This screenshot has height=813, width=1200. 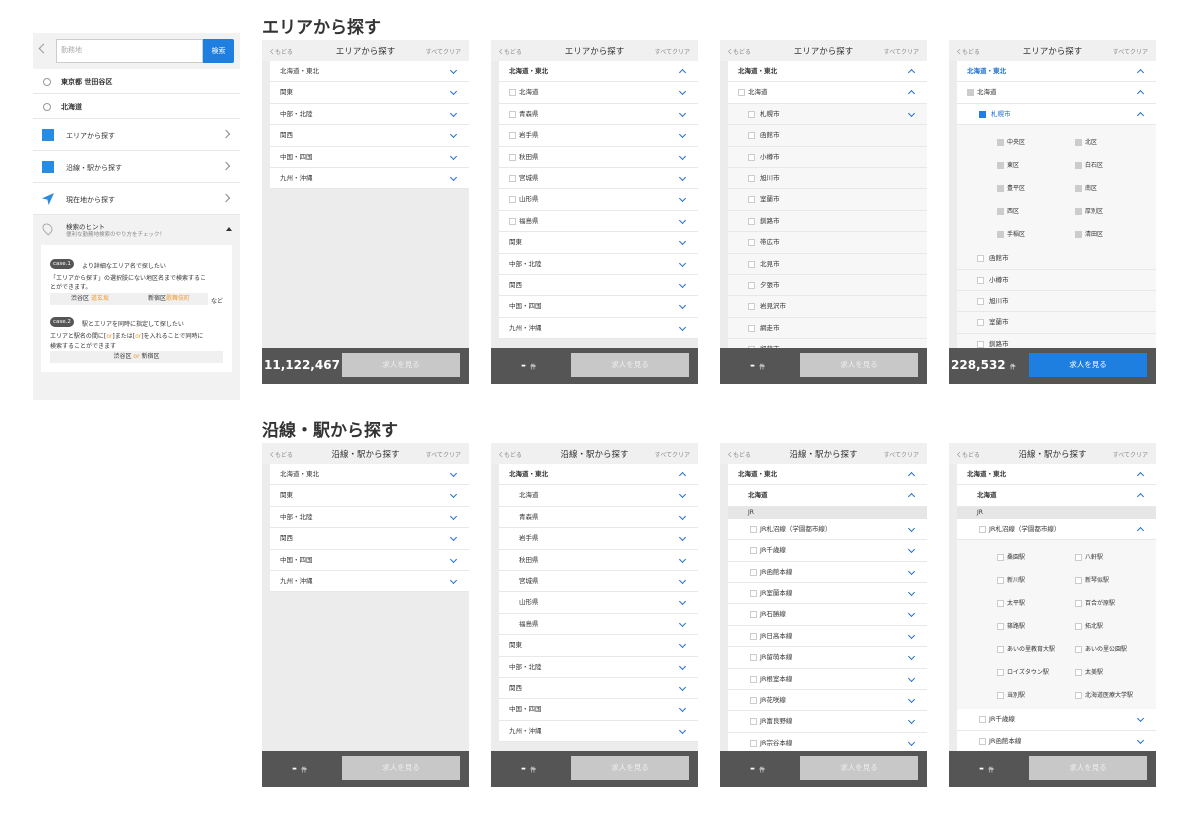 I want to click on station-option: 桑園駅, so click(x=1036, y=557).